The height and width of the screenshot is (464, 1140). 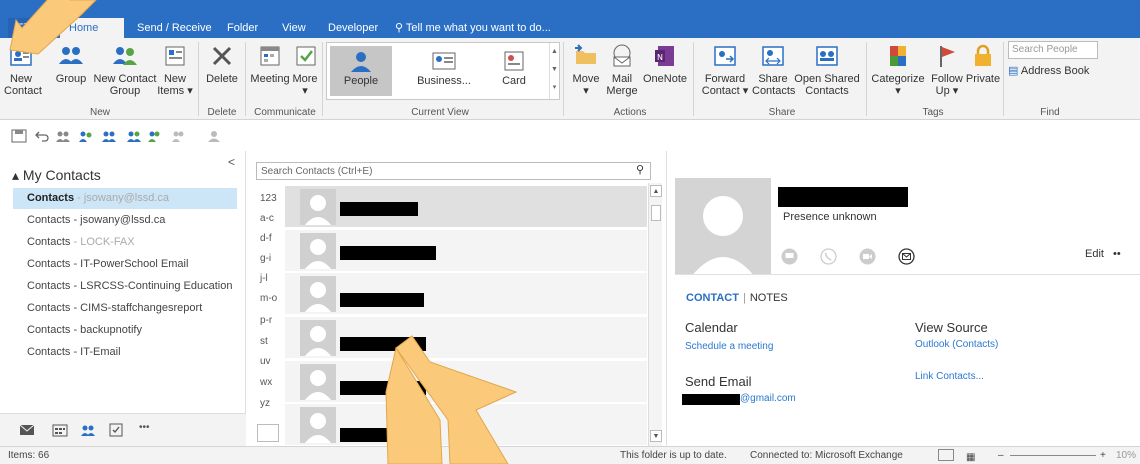 I want to click on im-icon, so click(x=789, y=256).